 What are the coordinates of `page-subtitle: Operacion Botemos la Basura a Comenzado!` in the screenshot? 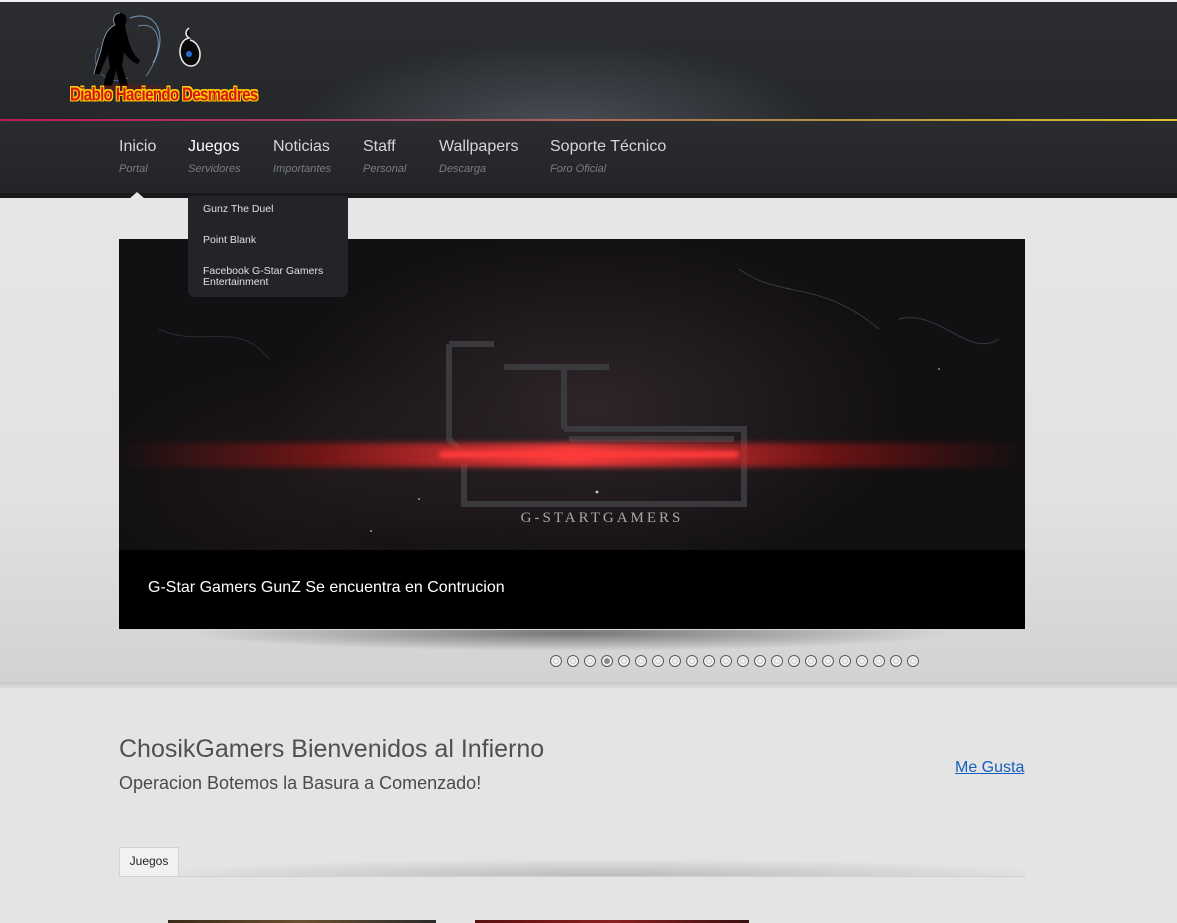 It's located at (300, 783).